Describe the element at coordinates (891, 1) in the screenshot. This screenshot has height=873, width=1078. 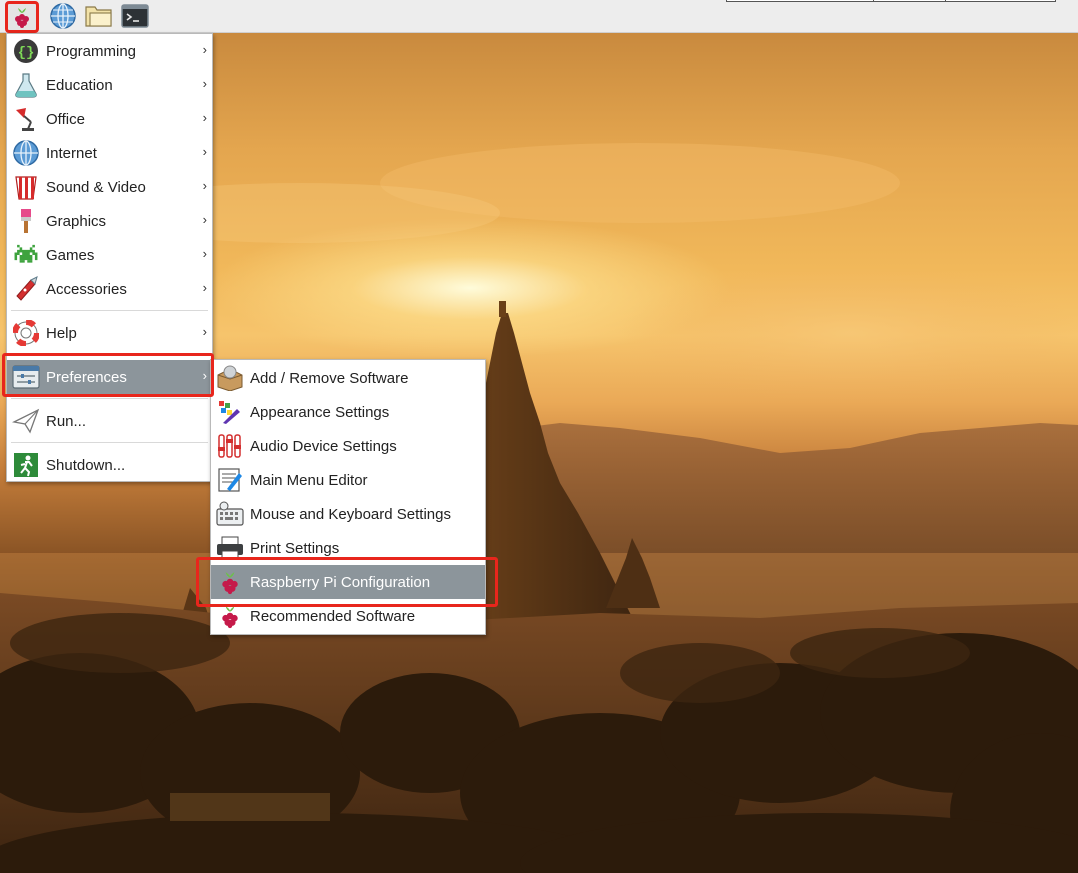
I see `taskbar-window-area` at that location.